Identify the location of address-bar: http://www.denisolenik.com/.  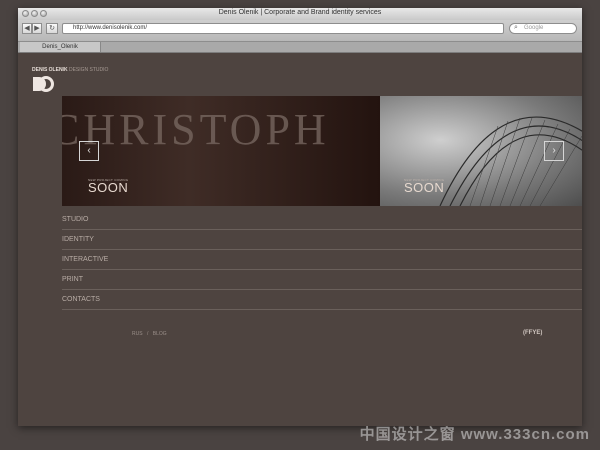
(283, 28).